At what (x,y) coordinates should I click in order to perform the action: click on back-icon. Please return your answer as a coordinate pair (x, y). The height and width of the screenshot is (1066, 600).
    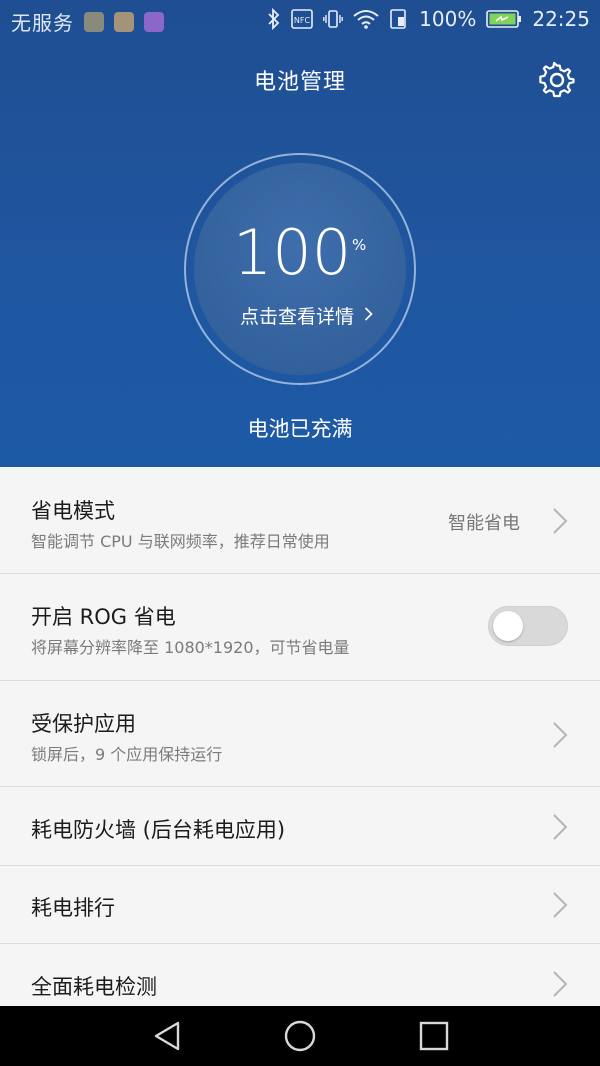
    Looking at the image, I should click on (167, 1036).